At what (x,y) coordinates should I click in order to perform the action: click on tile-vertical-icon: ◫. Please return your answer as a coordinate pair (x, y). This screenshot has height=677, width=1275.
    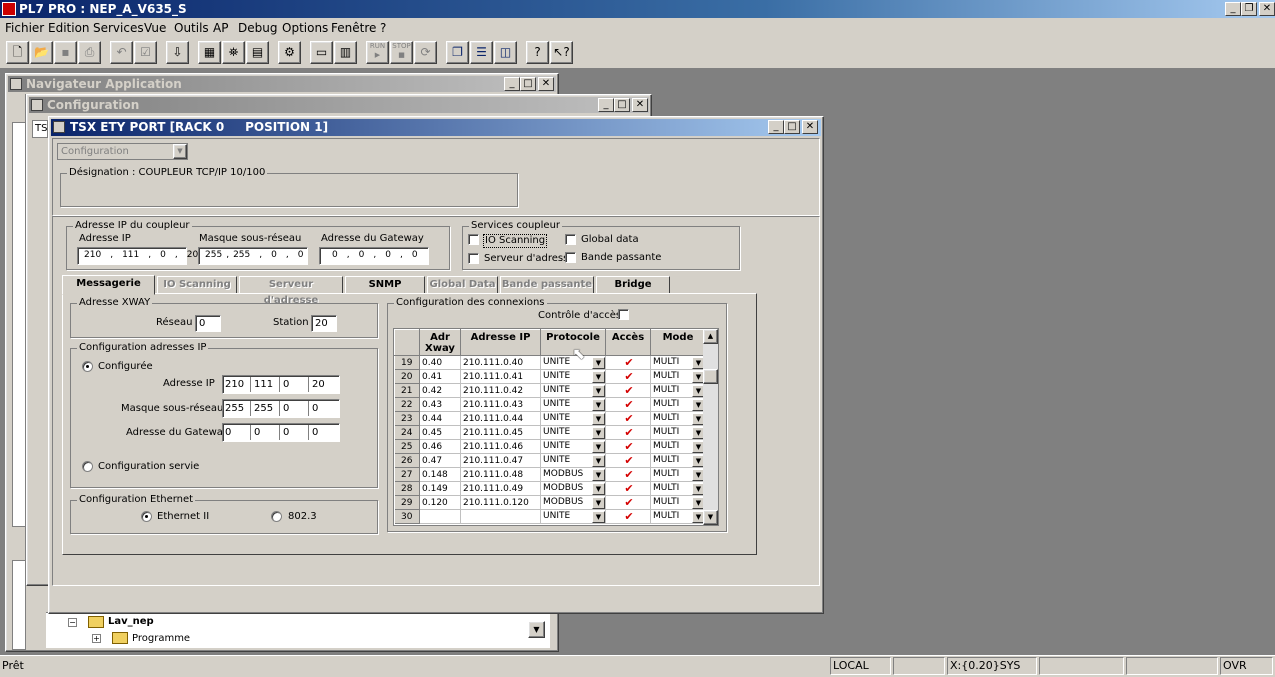
    Looking at the image, I should click on (505, 52).